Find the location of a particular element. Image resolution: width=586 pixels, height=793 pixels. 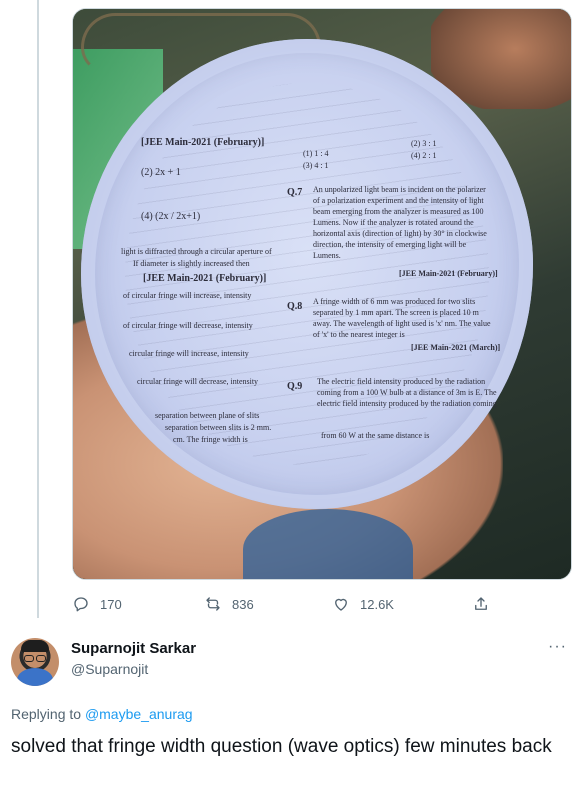

author-name: Suparnojit Sarkar is located at coordinates (133, 648).